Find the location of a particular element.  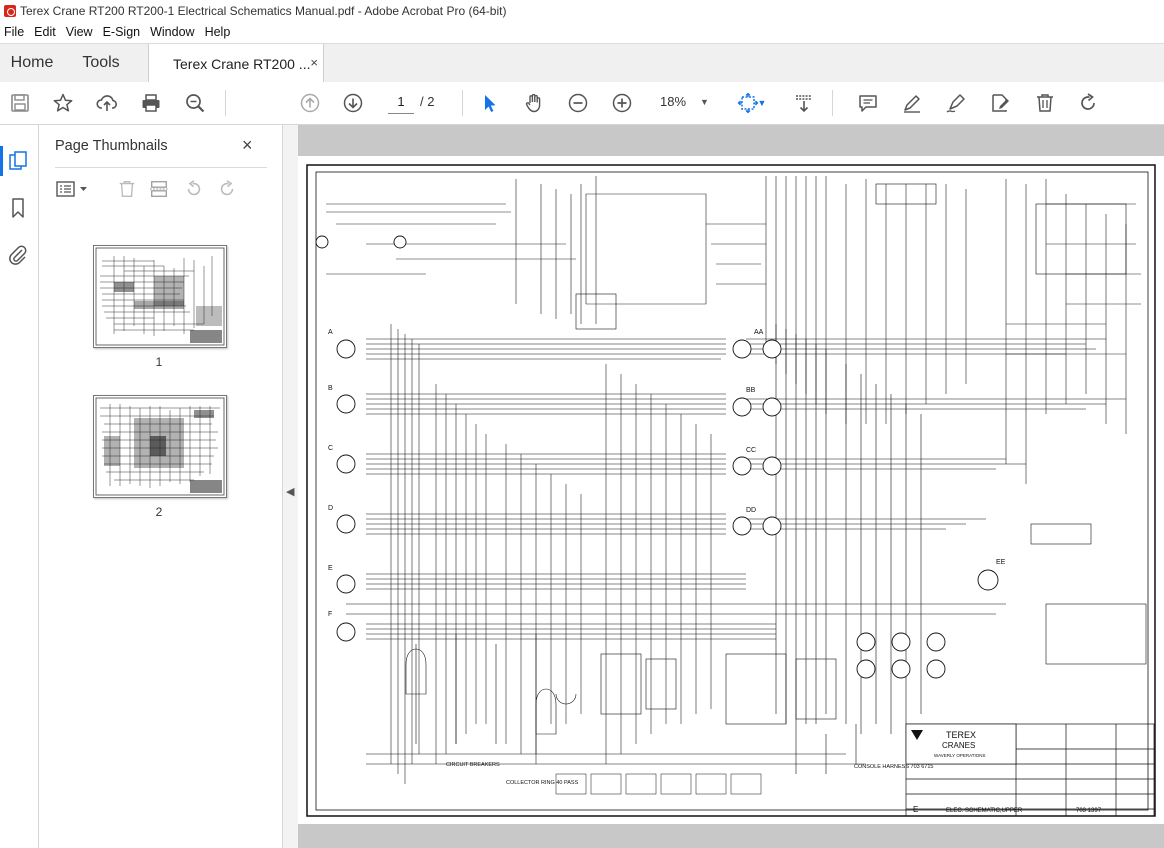

search-zoom-icon is located at coordinates (195, 103).